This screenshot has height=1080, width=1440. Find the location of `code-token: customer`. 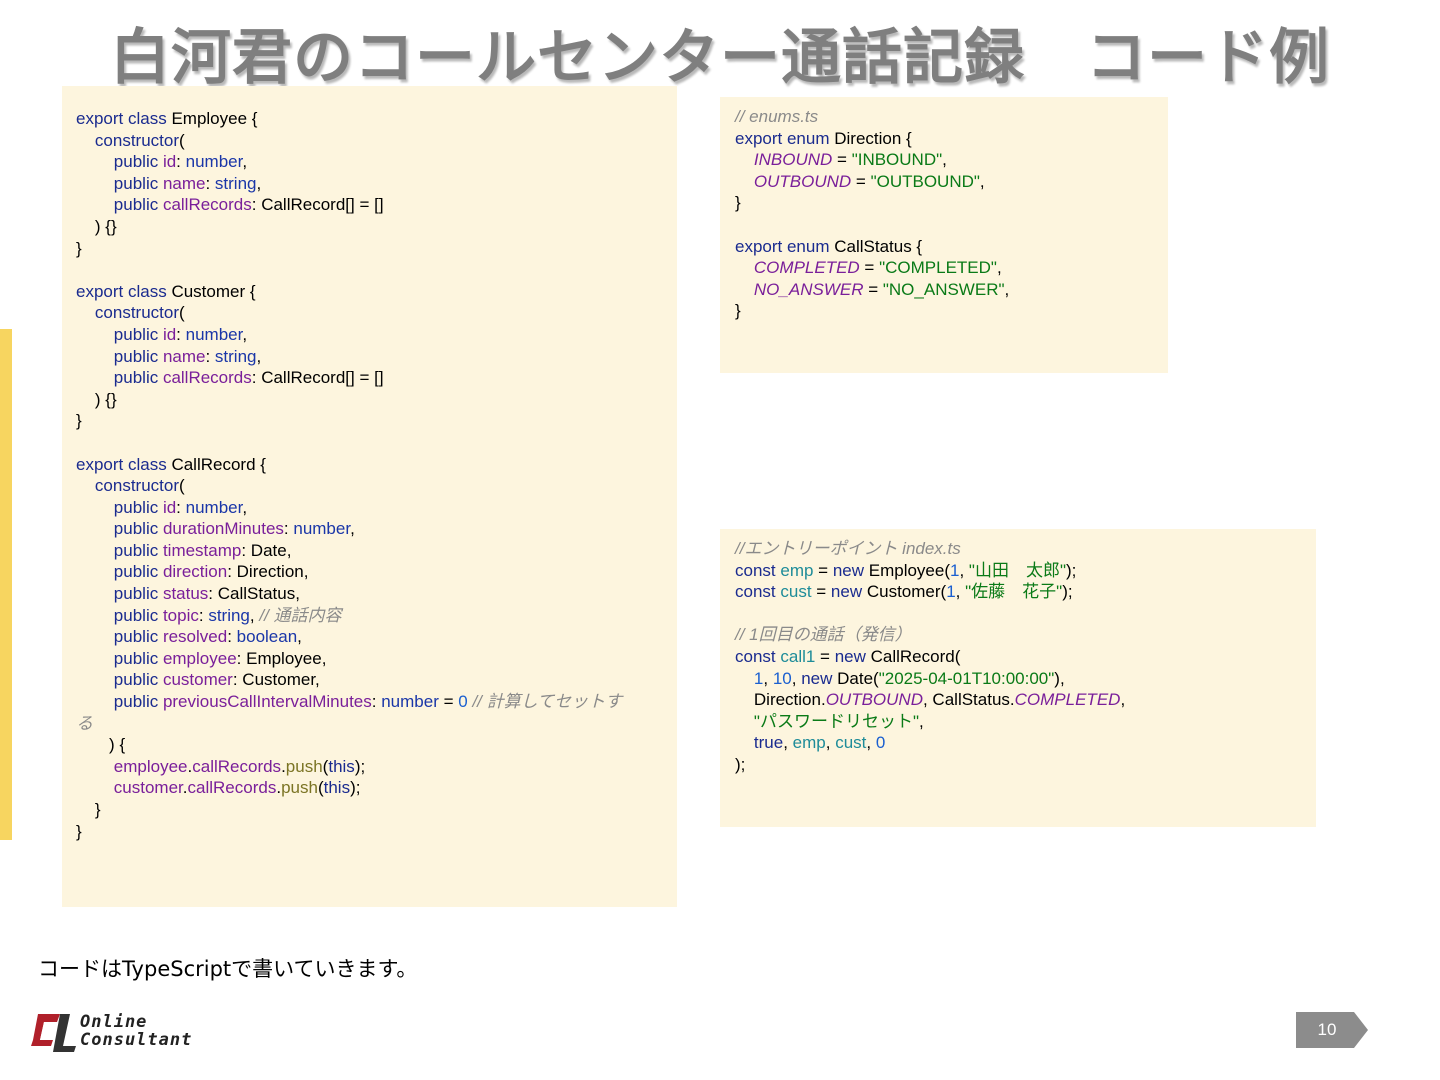

code-token: customer is located at coordinates (197, 680).